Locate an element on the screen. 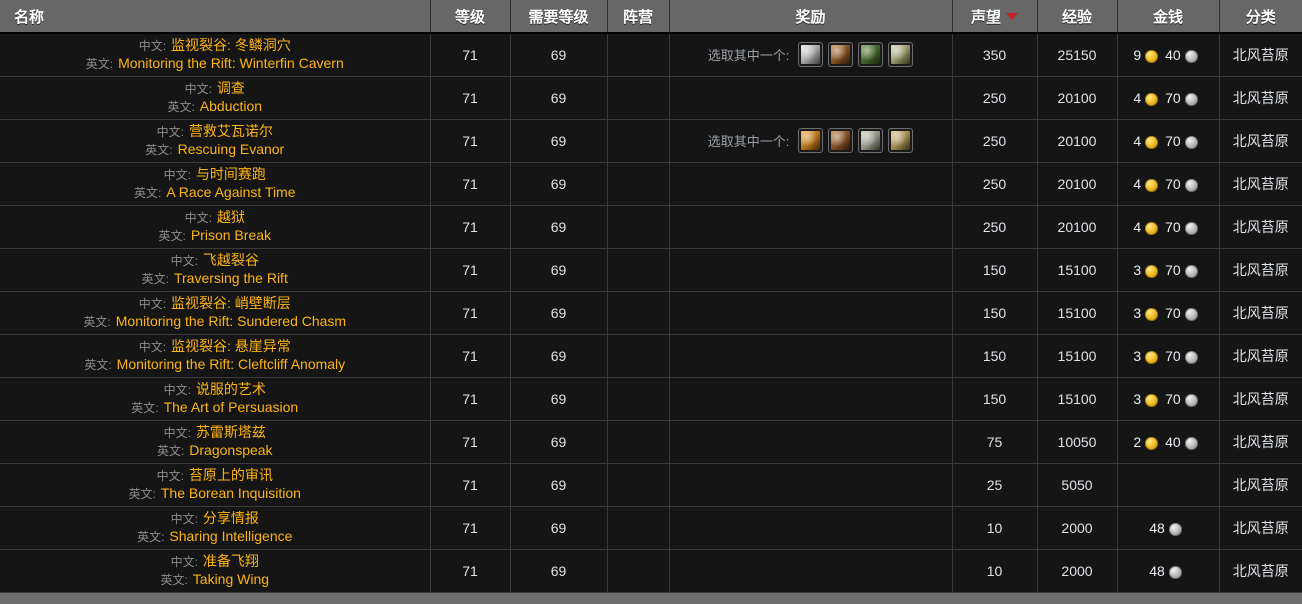 This screenshot has width=1302, height=604. quest-link-en: Sharing Intelligence is located at coordinates (230, 536).